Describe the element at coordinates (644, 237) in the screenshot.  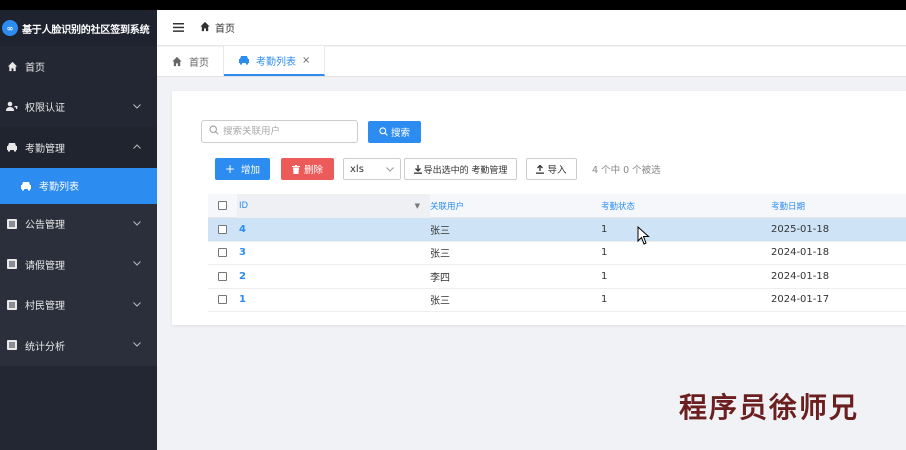
I see `mouse-cursor-icon` at that location.